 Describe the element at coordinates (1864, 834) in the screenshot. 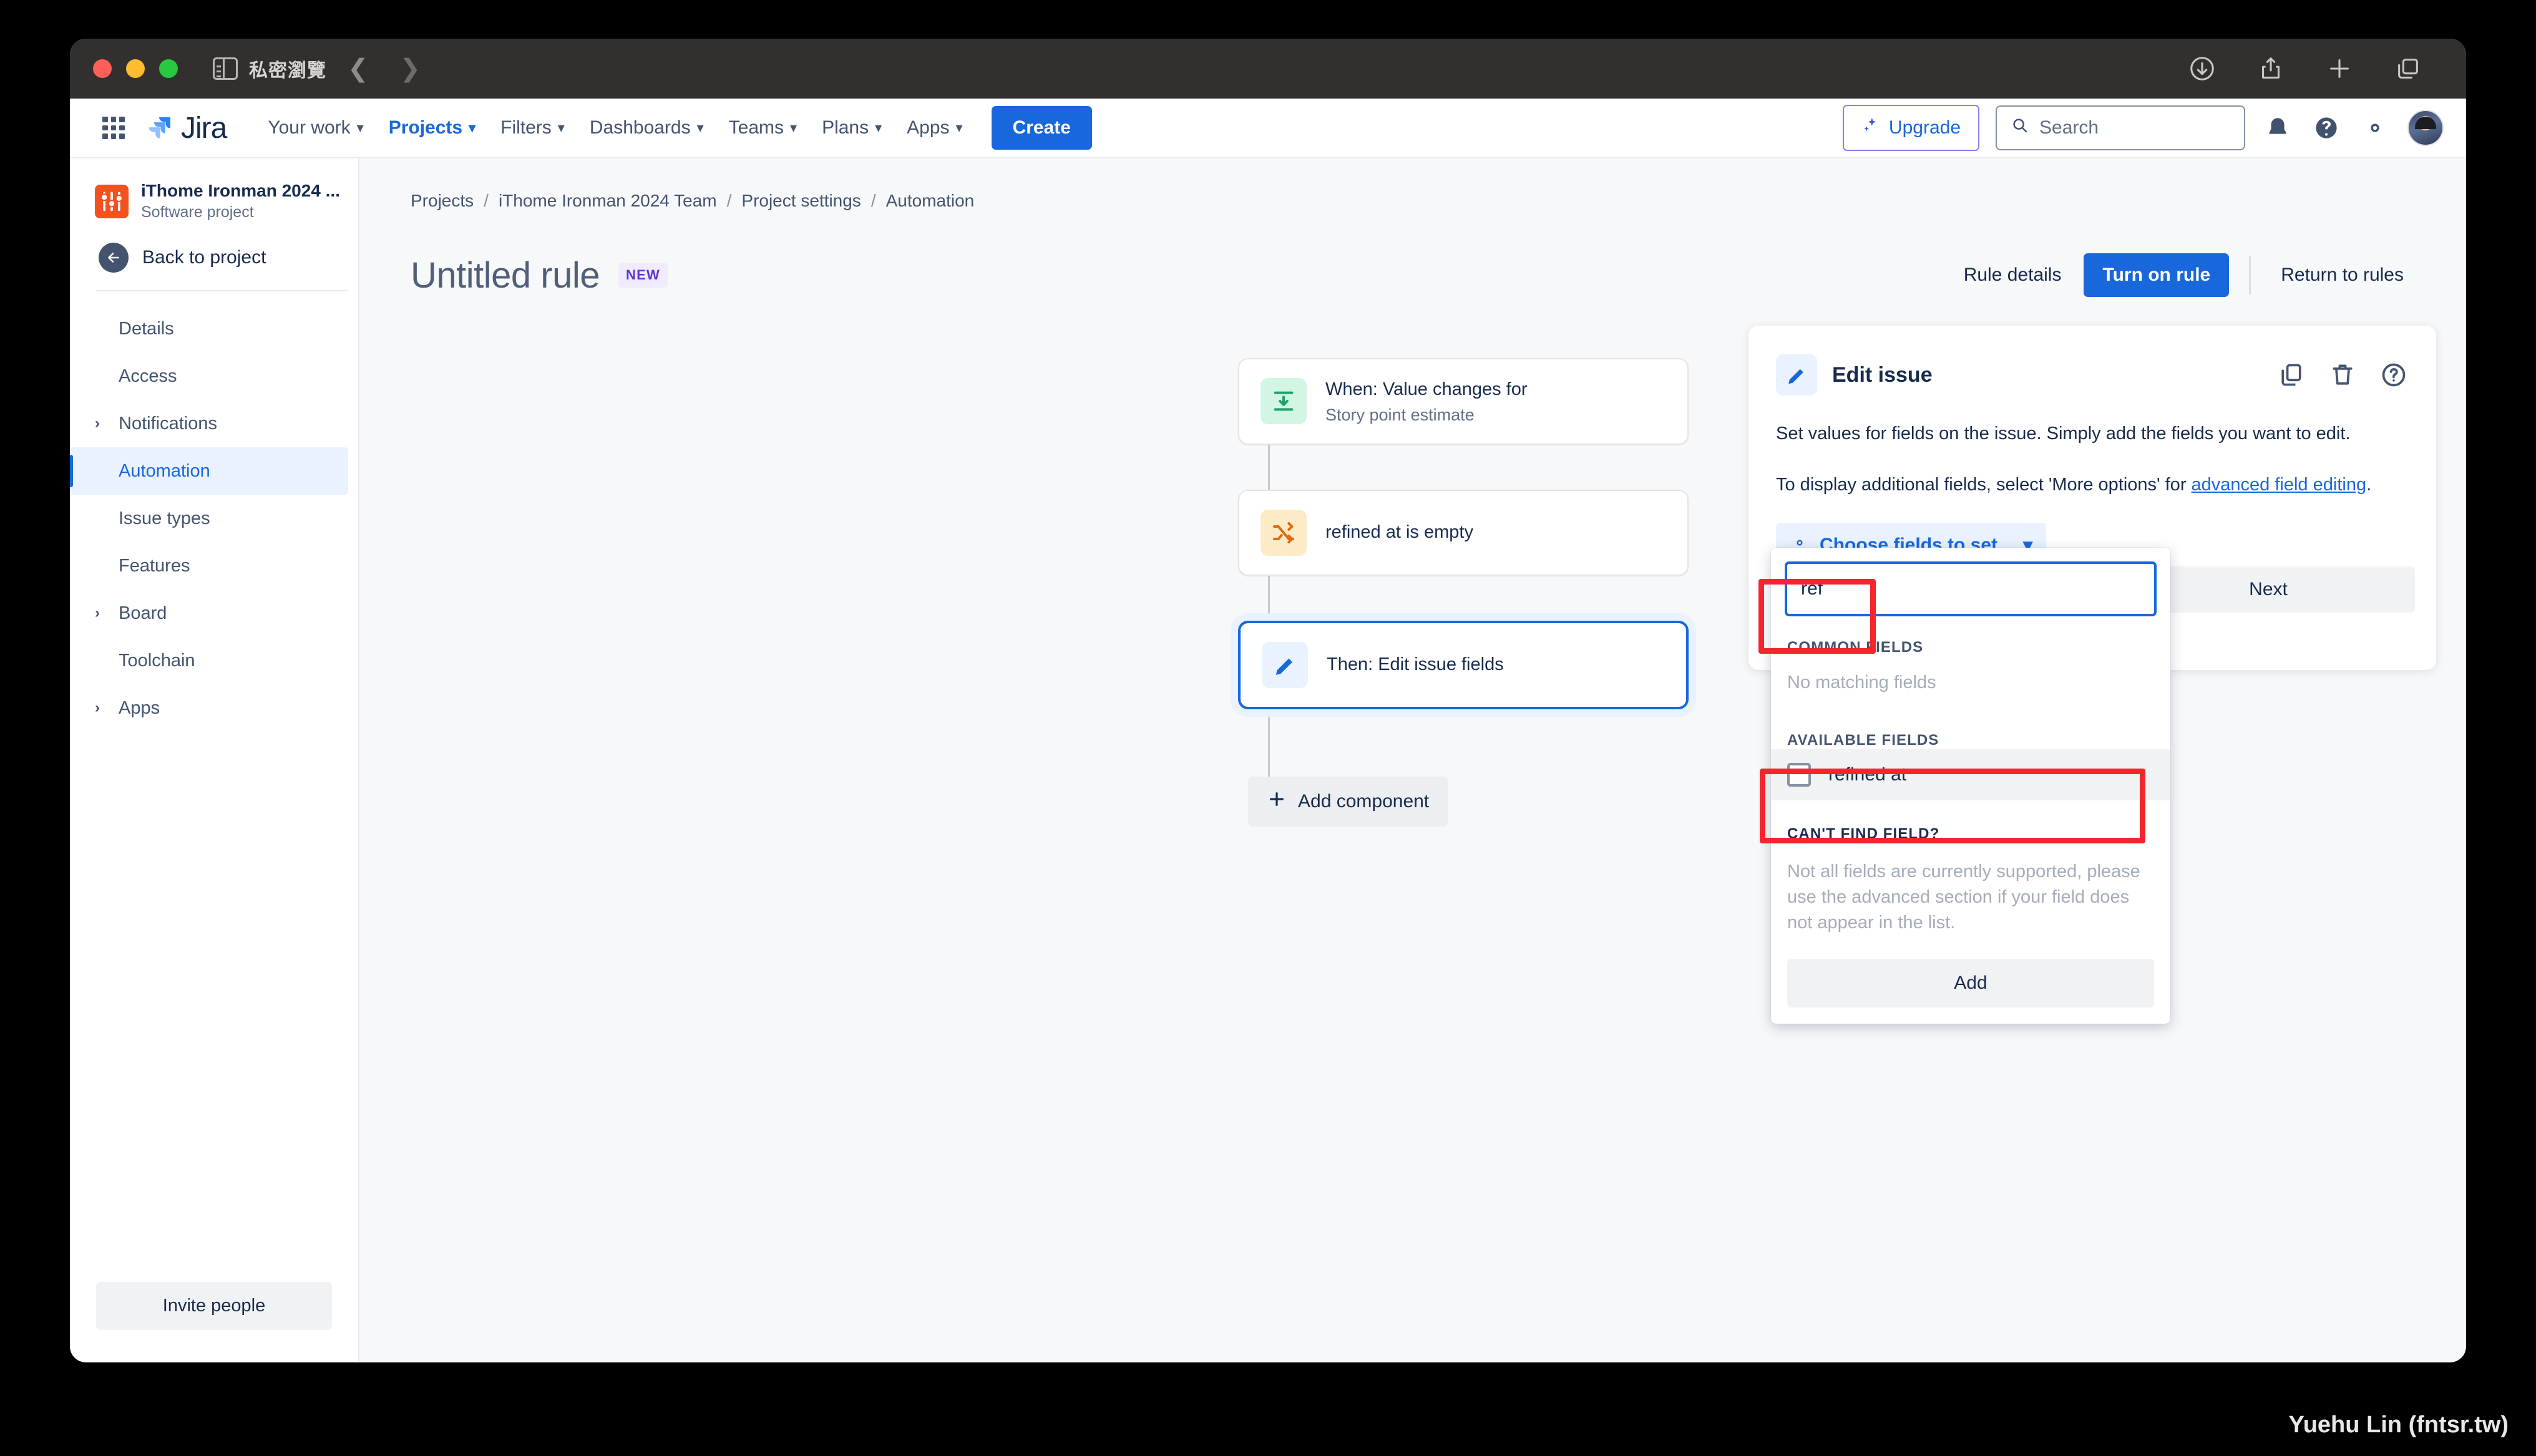

I see `cant-find-field-title: CAN'T FIND FIELD?` at that location.